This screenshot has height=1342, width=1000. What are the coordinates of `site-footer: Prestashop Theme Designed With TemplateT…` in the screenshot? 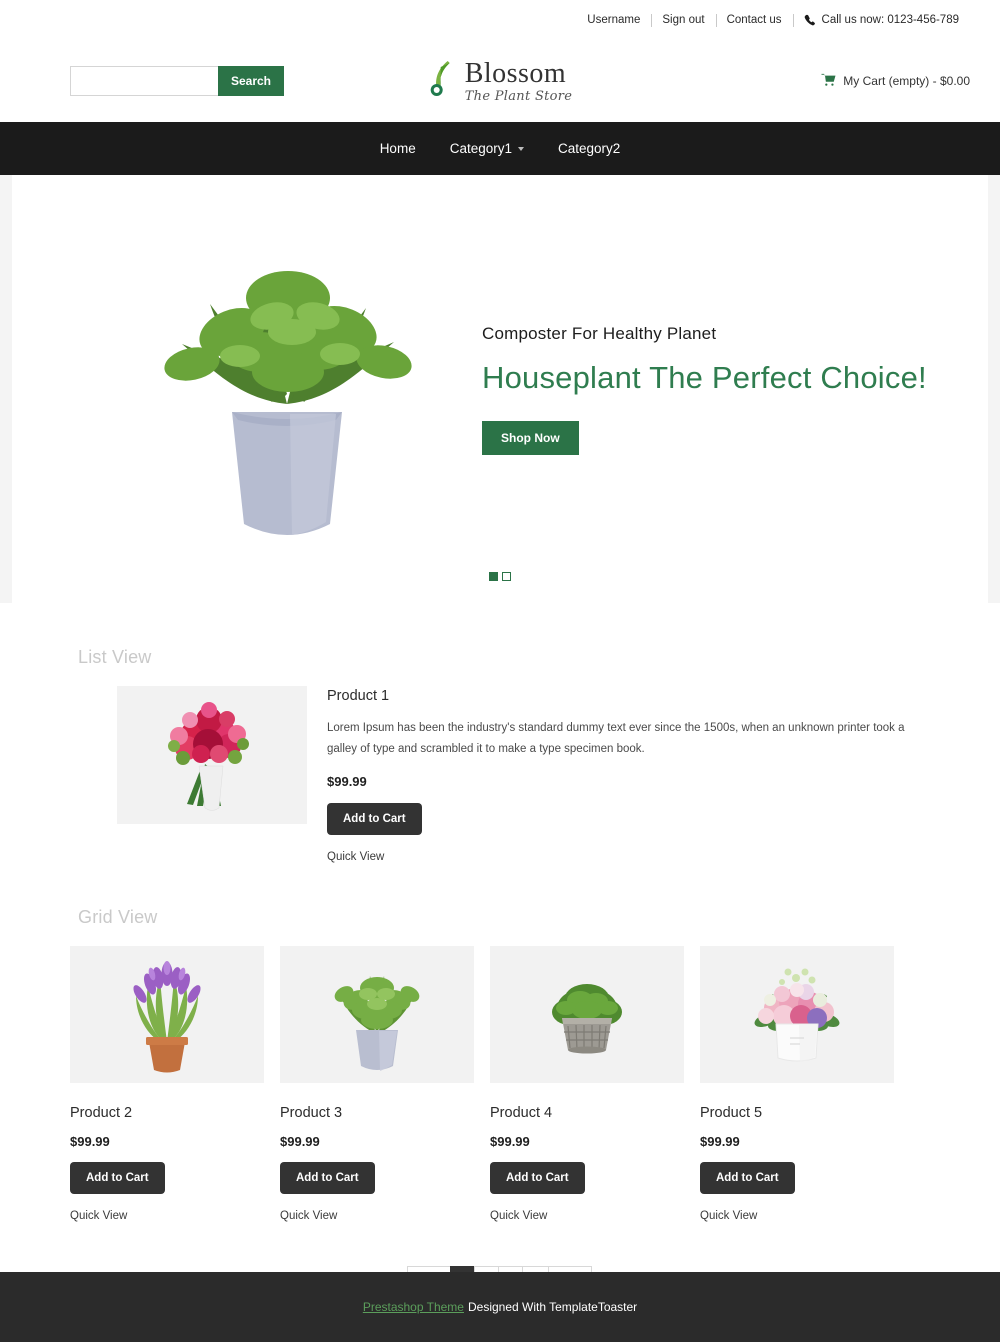 It's located at (500, 1307).